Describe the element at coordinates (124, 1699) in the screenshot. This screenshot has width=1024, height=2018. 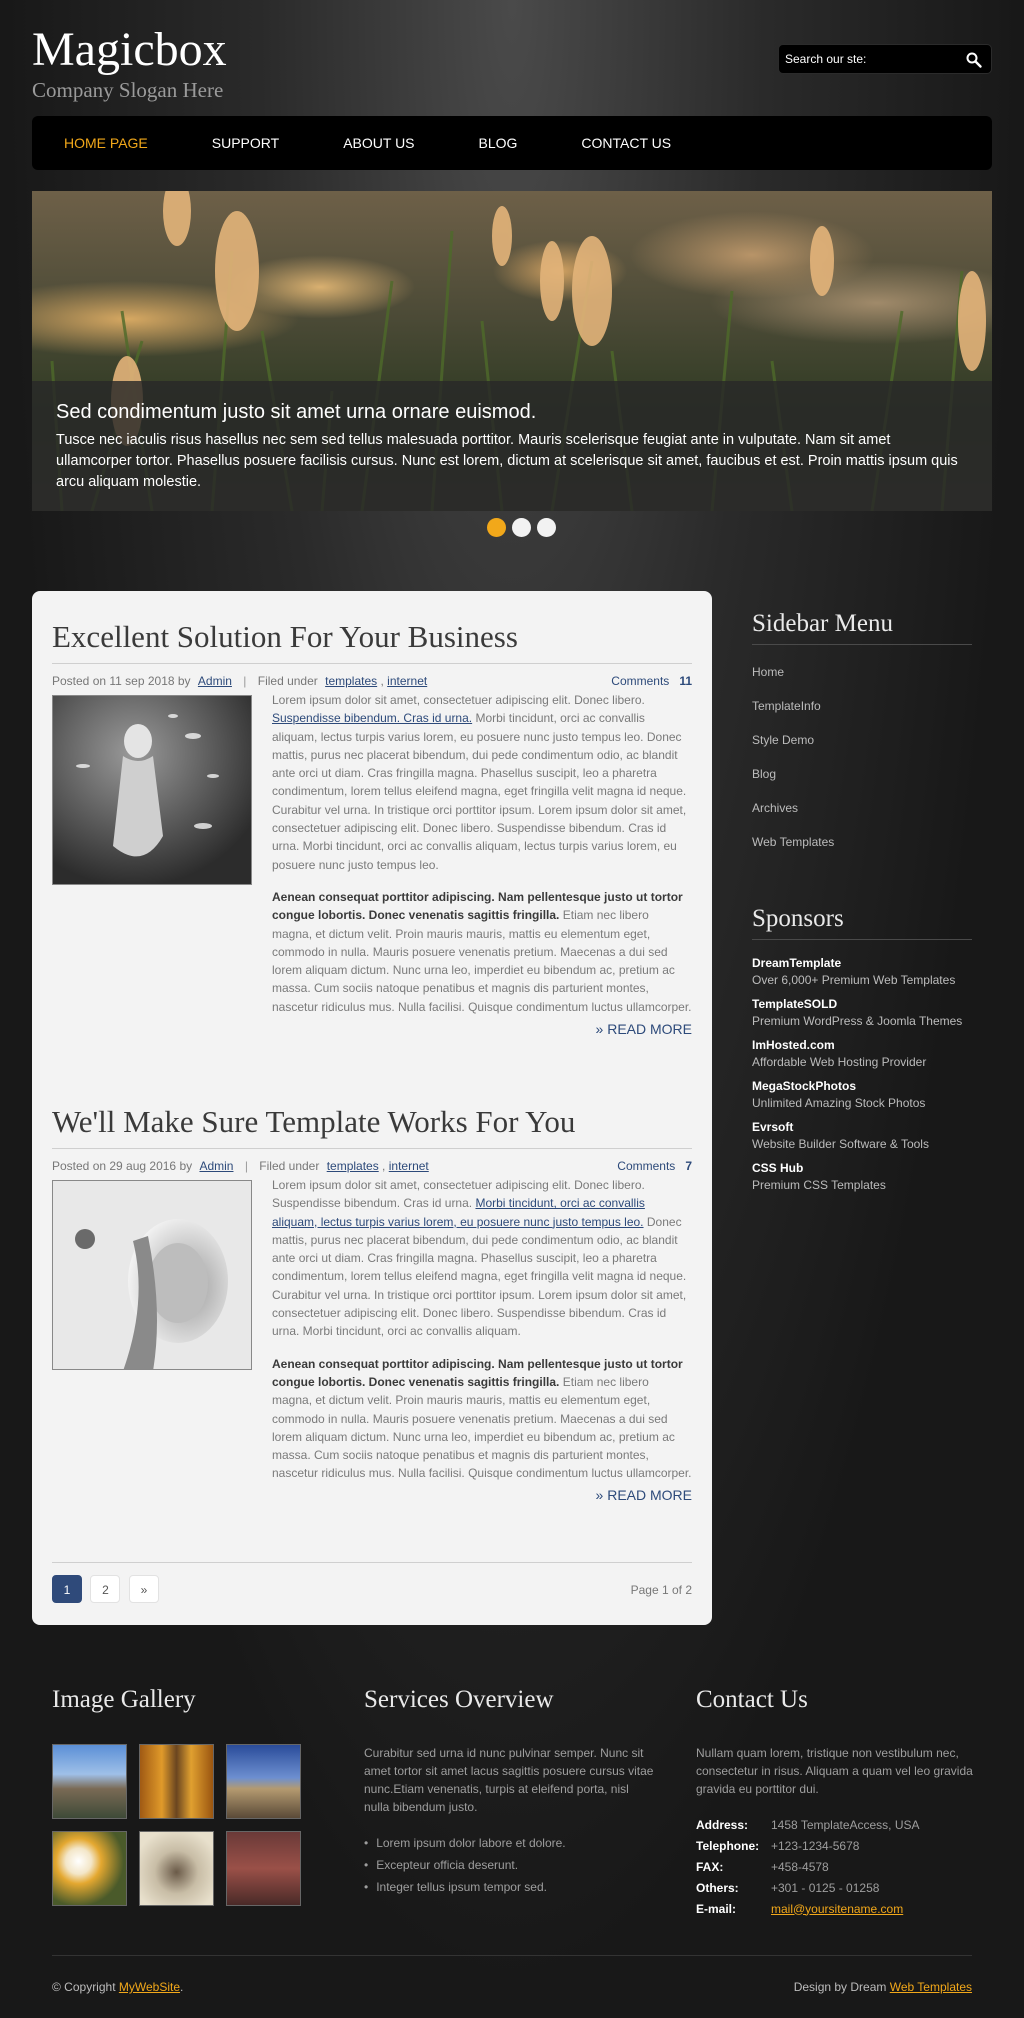
I see `gallery-title: Image Gallery` at that location.